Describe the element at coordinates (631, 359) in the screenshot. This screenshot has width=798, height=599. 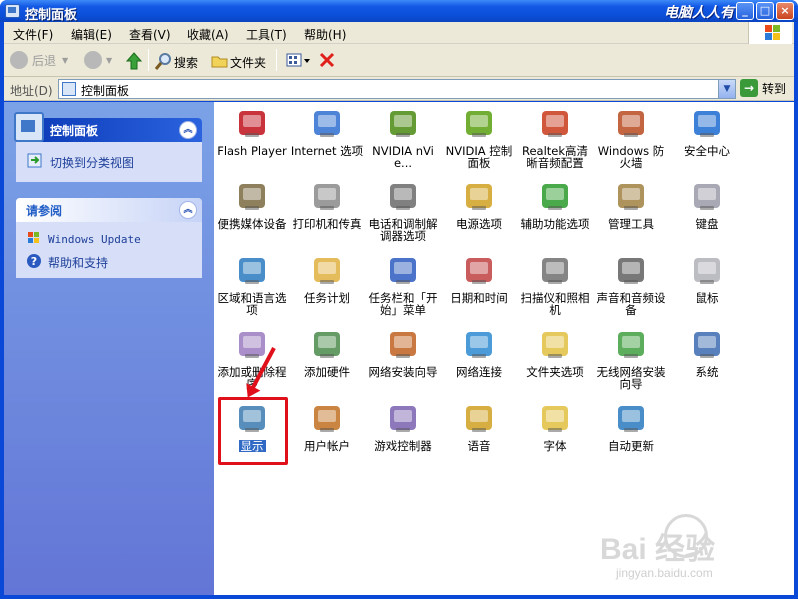
I see `control-panel-item: 无线网络安装向导` at that location.